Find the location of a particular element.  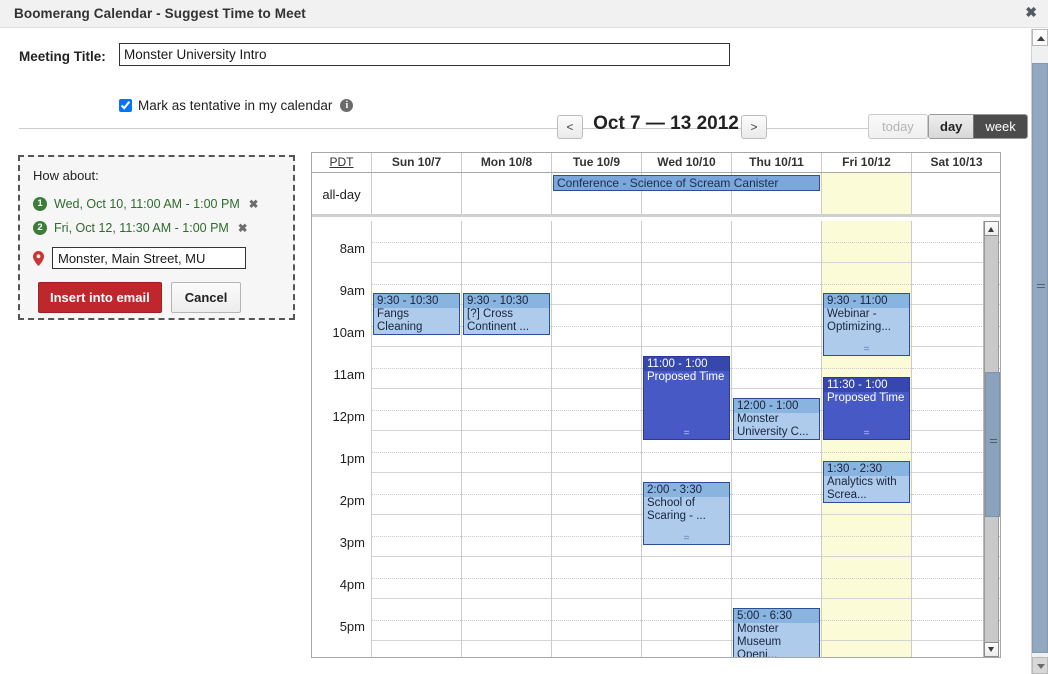

timezone-label: PDT is located at coordinates (342, 162).